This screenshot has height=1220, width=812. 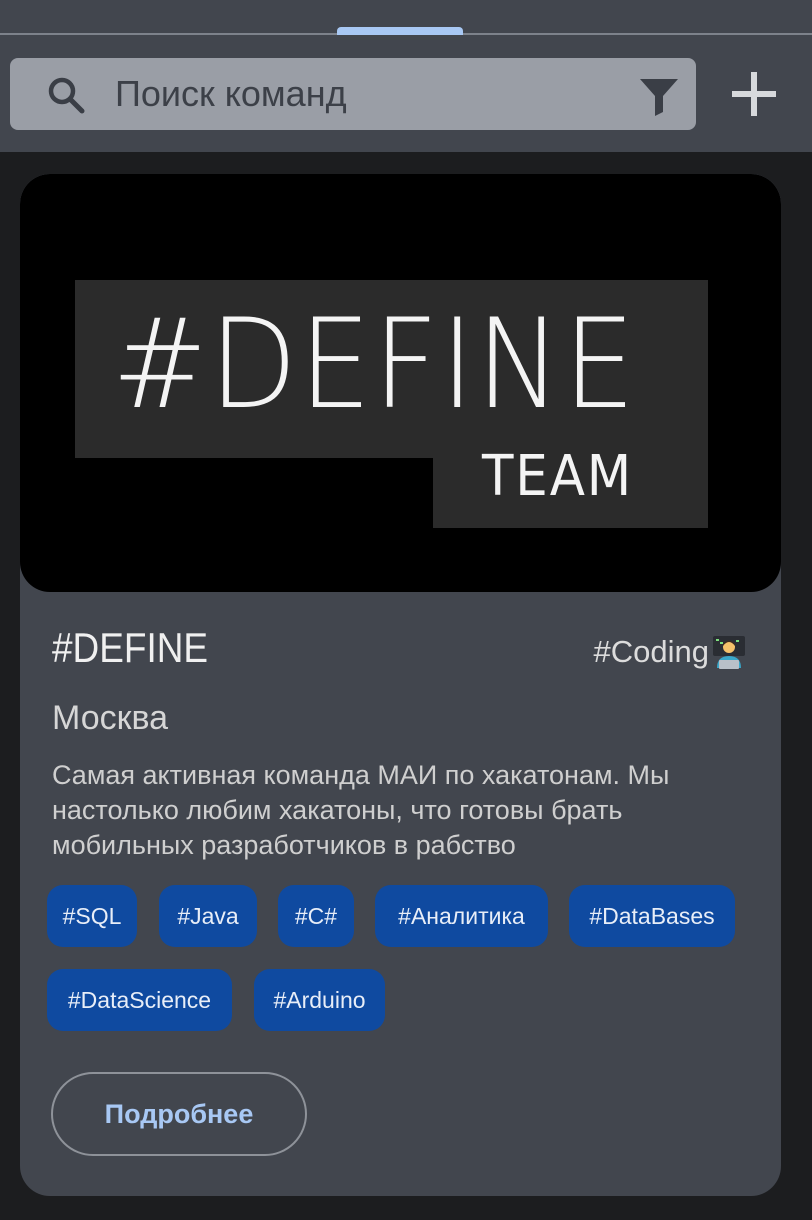 What do you see at coordinates (754, 94) in the screenshot?
I see `add-team-icon` at bounding box center [754, 94].